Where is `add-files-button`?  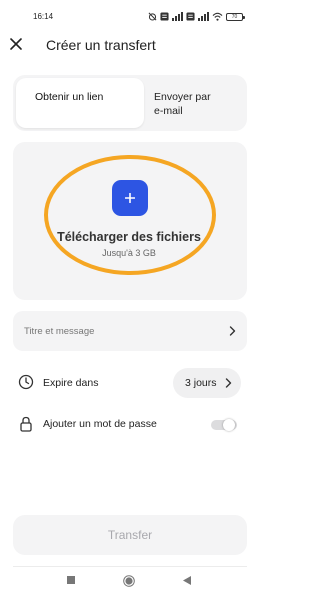 add-files-button is located at coordinates (130, 198).